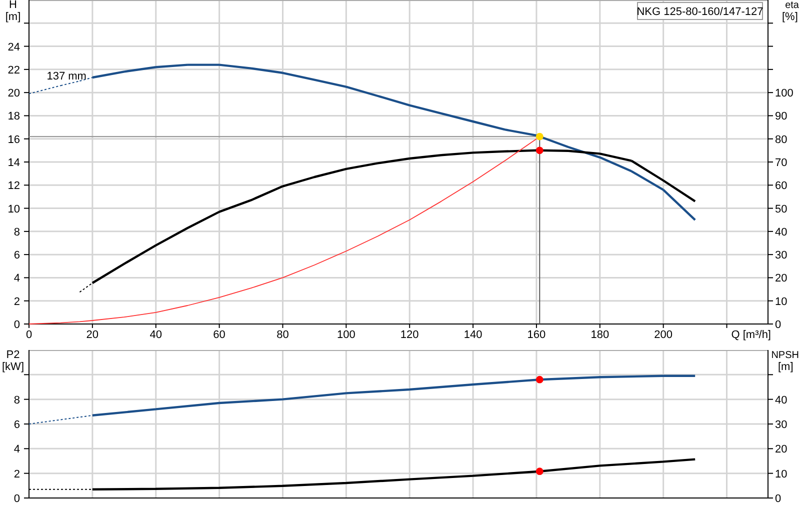  I want to click on tick-label: 24, so click(14, 47).